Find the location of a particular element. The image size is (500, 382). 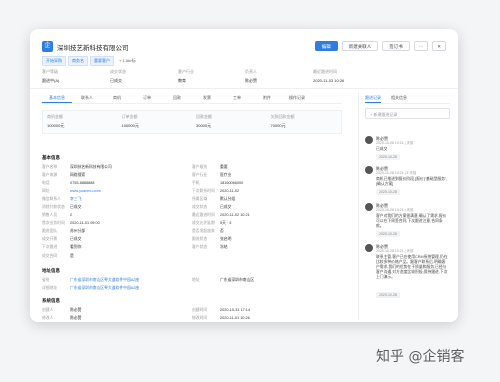

field-last-follow: 最近跟进时间 2020-11-03 10:26 is located at coordinates (329, 76).